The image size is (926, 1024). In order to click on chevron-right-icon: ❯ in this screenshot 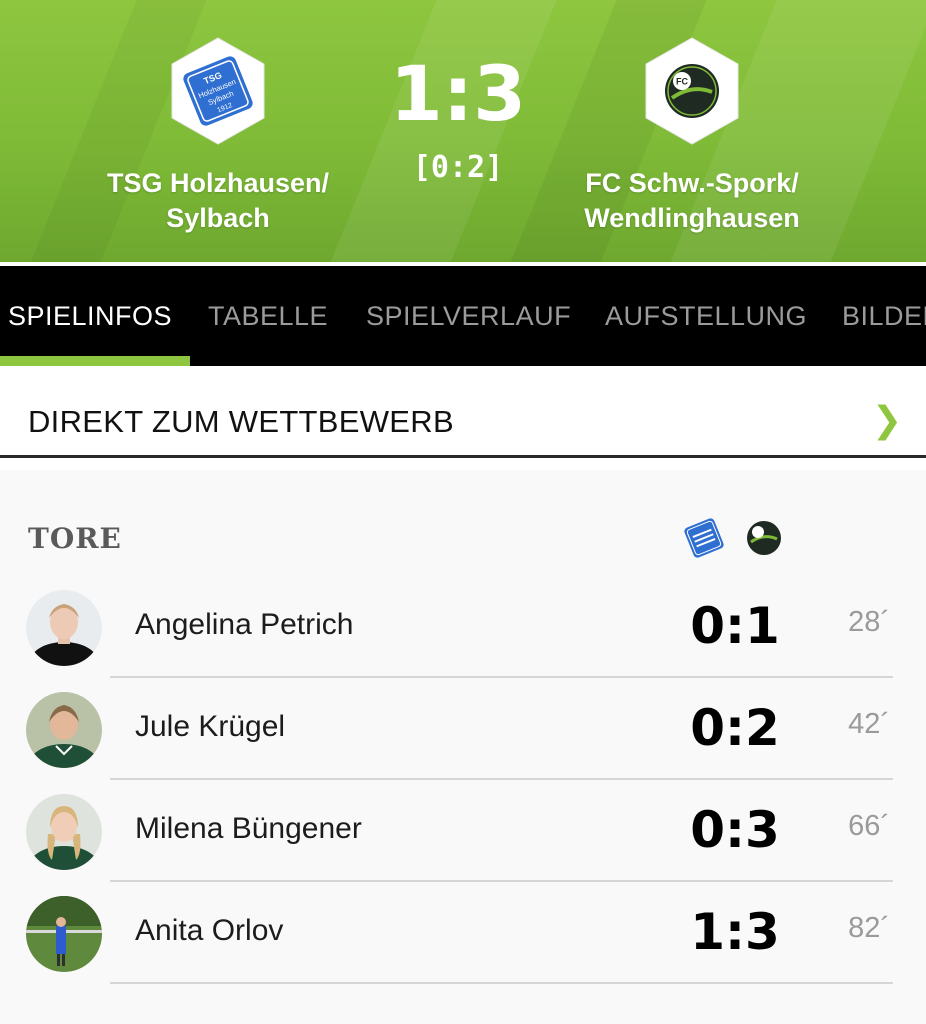, I will do `click(887, 420)`.